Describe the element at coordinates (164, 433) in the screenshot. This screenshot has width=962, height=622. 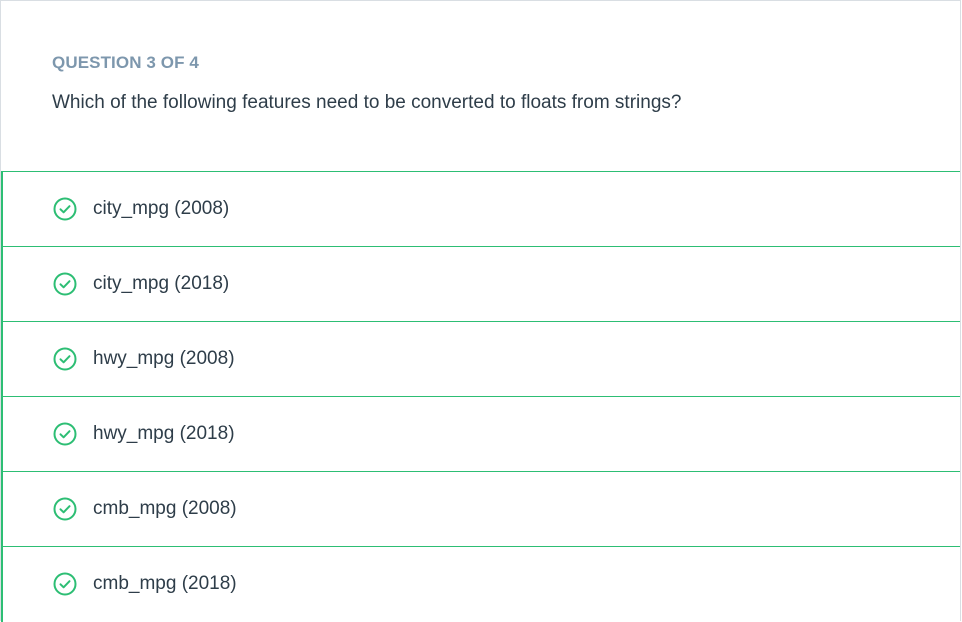
I see `answer-option-label: hwy_mpg (2018)` at that location.